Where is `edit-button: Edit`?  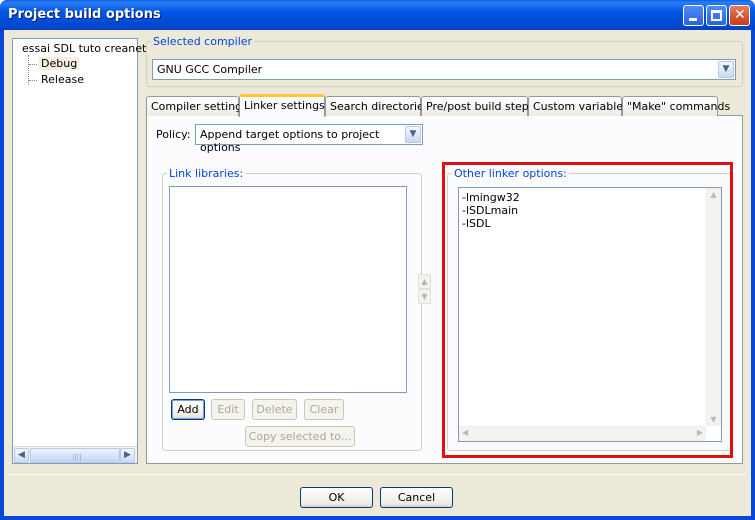 edit-button: Edit is located at coordinates (228, 409).